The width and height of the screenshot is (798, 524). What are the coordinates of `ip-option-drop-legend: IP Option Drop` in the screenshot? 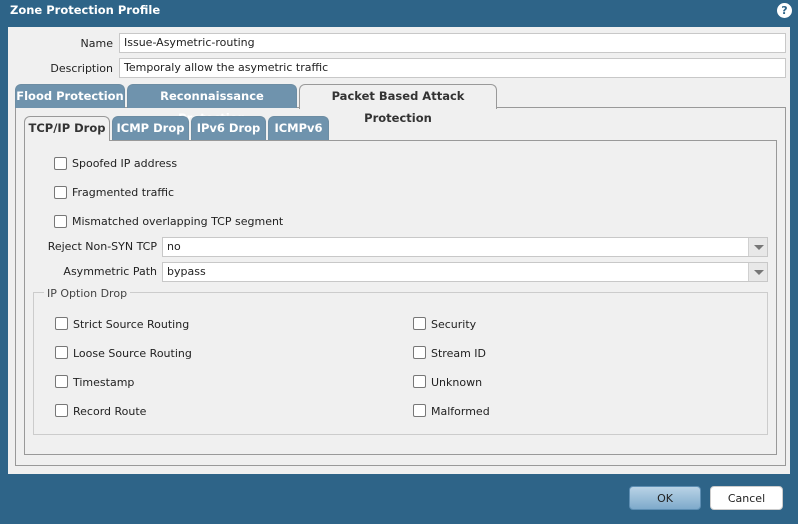 It's located at (87, 293).